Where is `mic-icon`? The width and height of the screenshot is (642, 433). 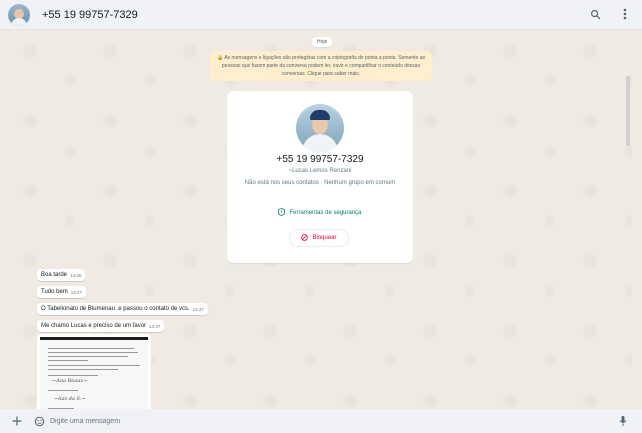
mic-icon is located at coordinates (623, 421).